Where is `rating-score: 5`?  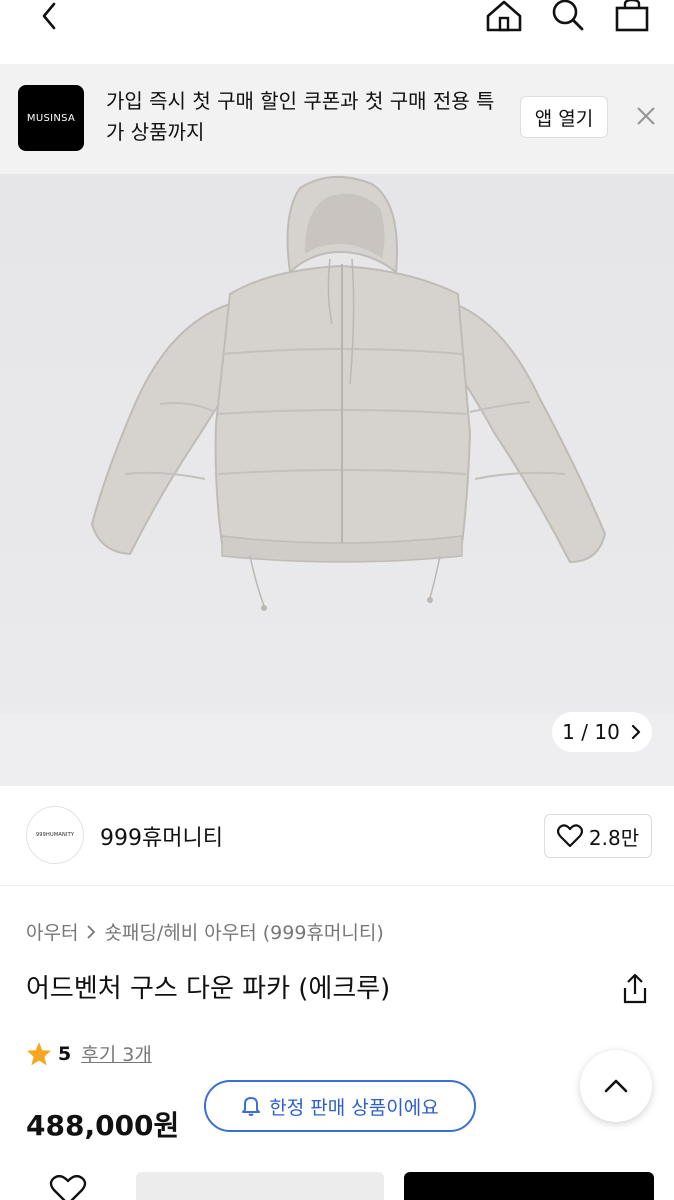 rating-score: 5 is located at coordinates (65, 1053).